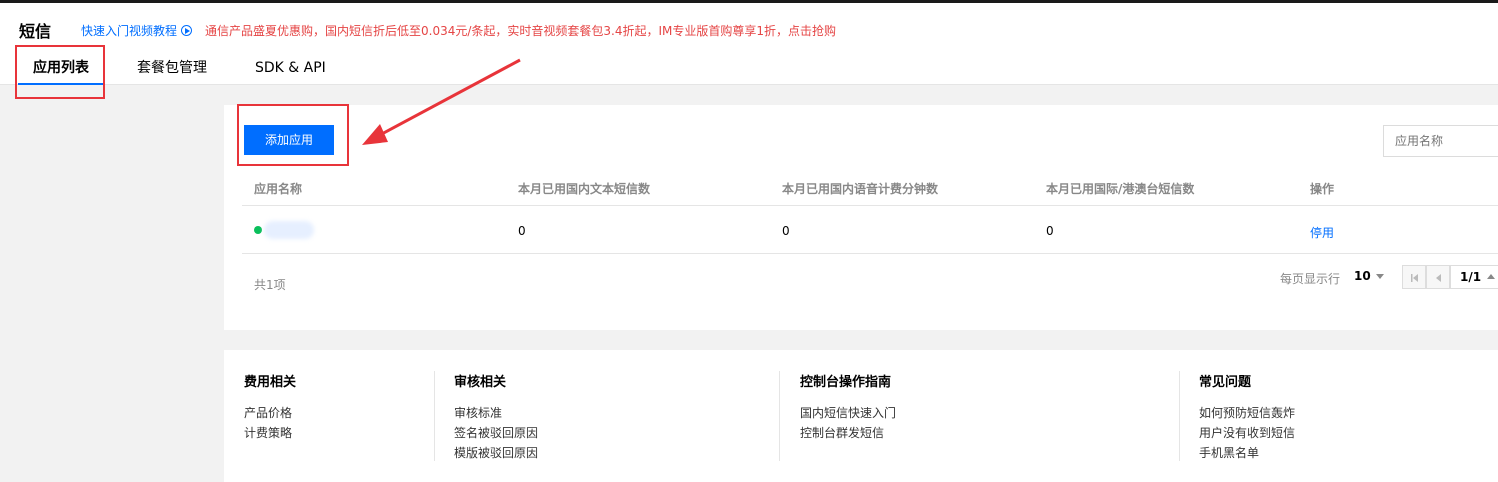 The height and width of the screenshot is (482, 1498). I want to click on footer-link: 如何预防短信轰炸, so click(1247, 413).